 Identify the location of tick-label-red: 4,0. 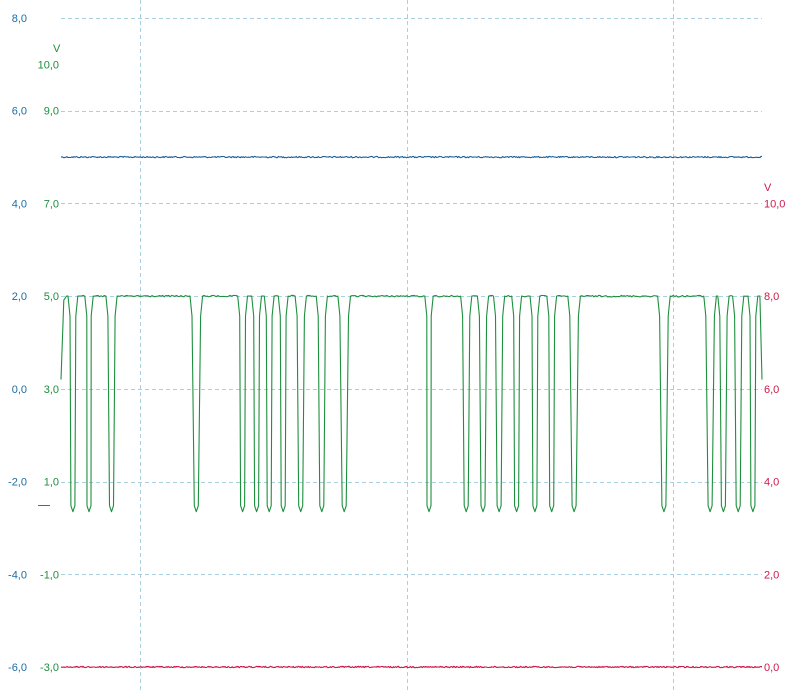
(771, 483).